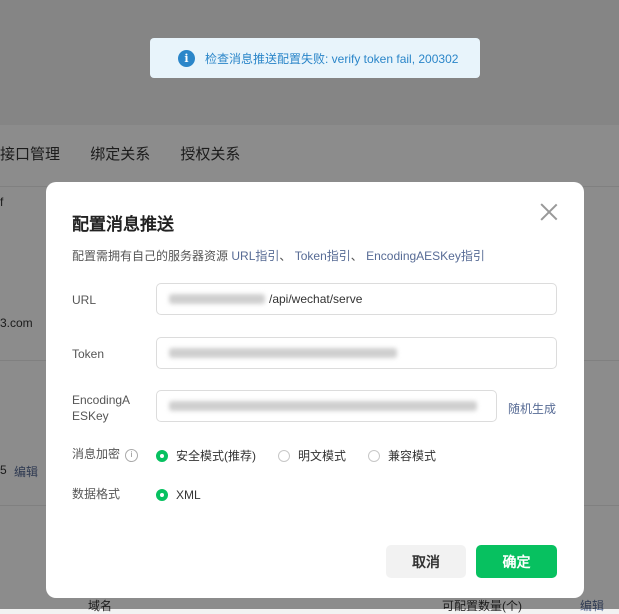  What do you see at coordinates (412, 456) in the screenshot?
I see `radio-label: 兼容模式` at bounding box center [412, 456].